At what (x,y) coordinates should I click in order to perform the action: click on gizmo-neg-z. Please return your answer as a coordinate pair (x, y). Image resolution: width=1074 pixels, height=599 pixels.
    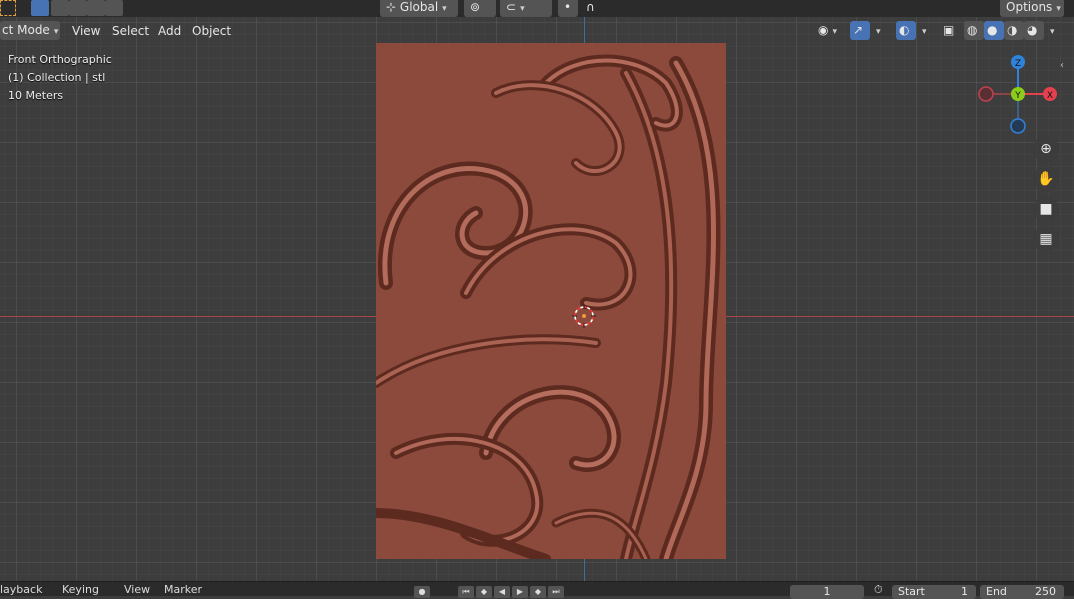
    Looking at the image, I should click on (1018, 126).